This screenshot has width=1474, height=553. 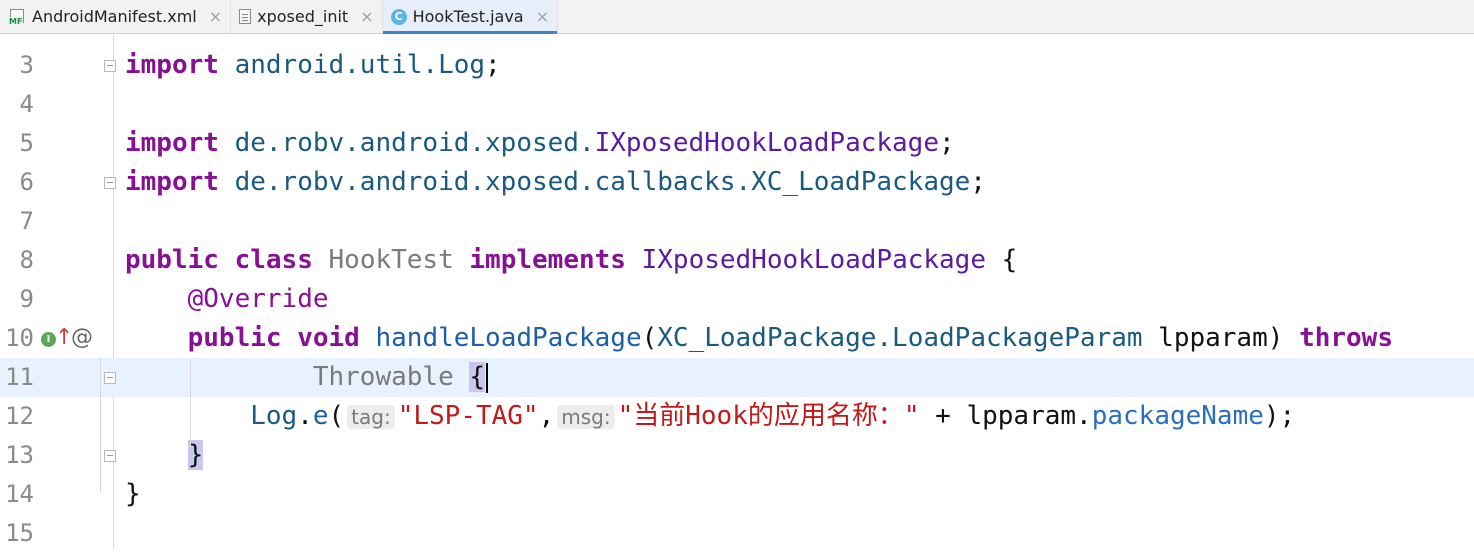 I want to click on tab-hooktest-java: C HookTest.java ×, so click(x=470, y=17).